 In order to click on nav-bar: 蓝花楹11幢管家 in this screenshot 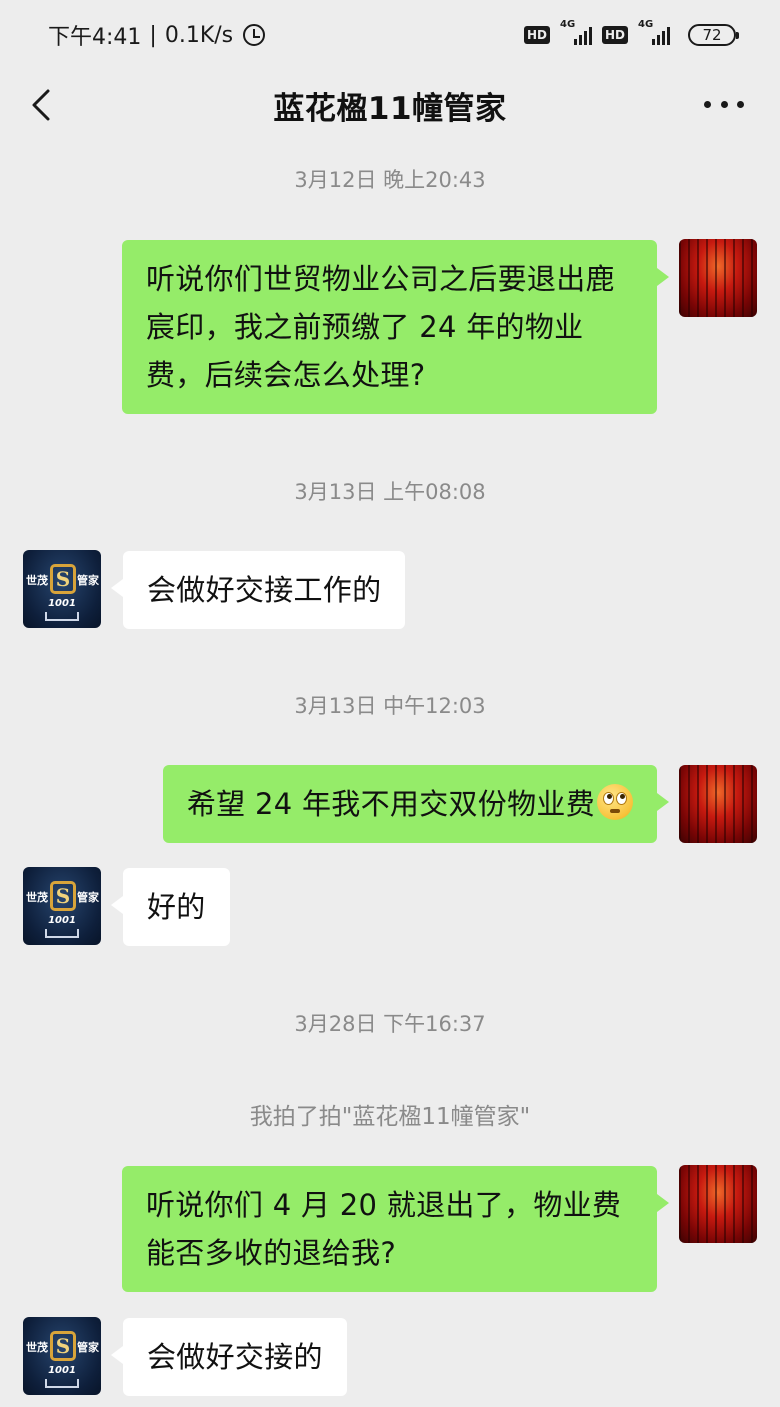, I will do `click(390, 105)`.